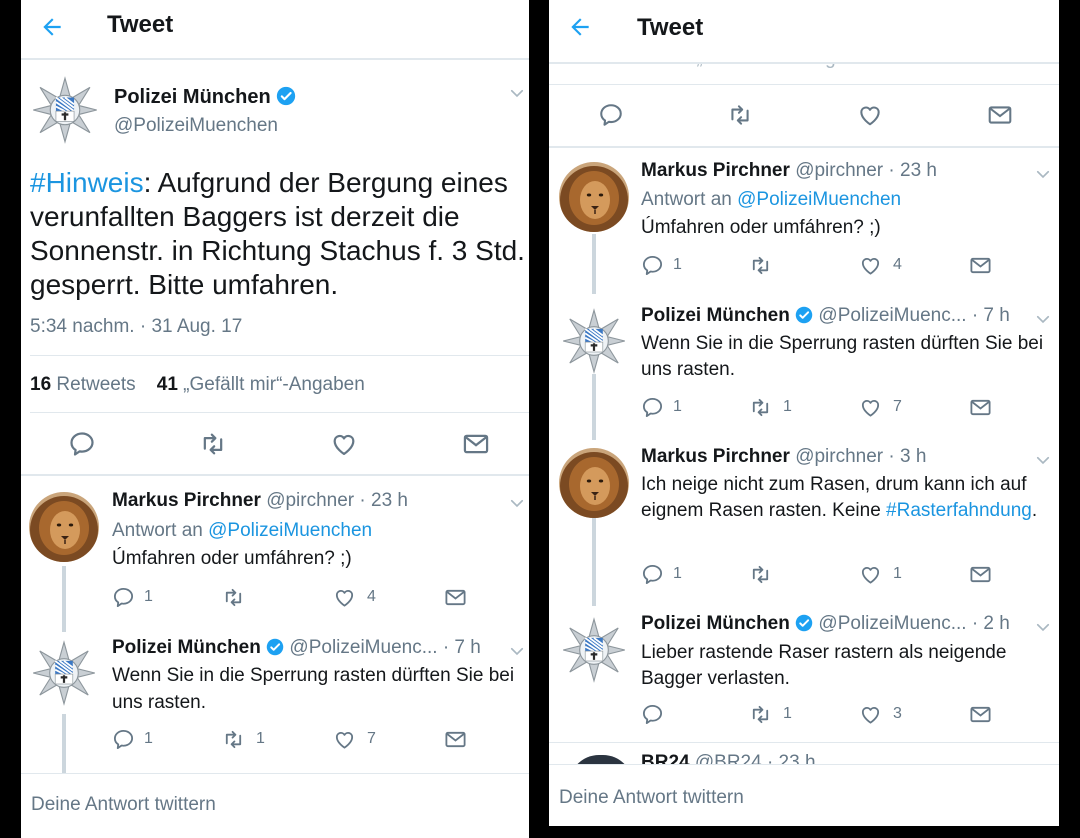  Describe the element at coordinates (880, 577) in the screenshot. I see `like-icon: 1` at that location.